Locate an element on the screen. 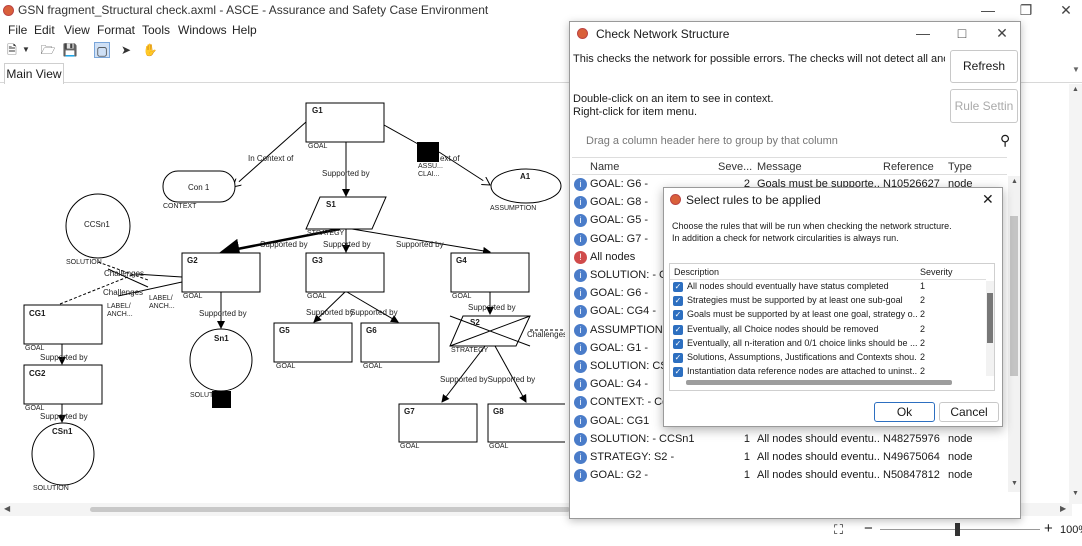 Image resolution: width=1082 pixels, height=546 pixels. check-hint-right-click: Right-click for item menu. is located at coordinates (635, 112).